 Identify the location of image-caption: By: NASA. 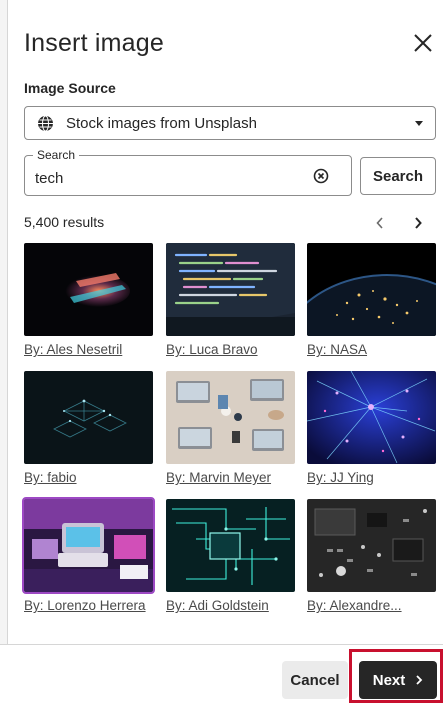
(337, 349).